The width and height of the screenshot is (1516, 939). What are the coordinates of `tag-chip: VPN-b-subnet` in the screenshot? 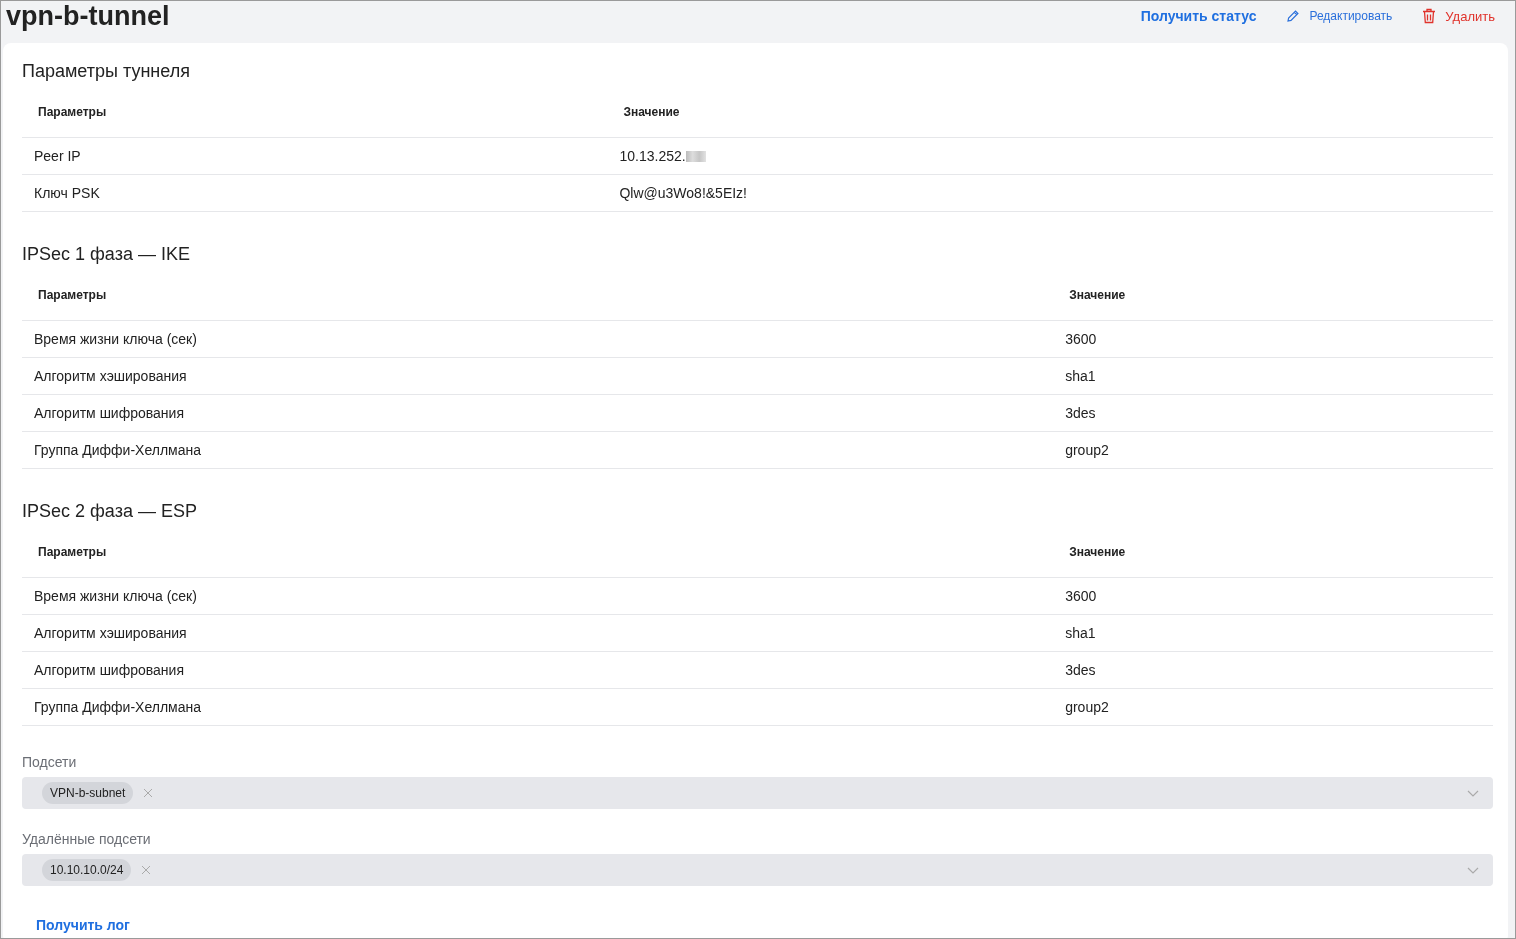 It's located at (88, 793).